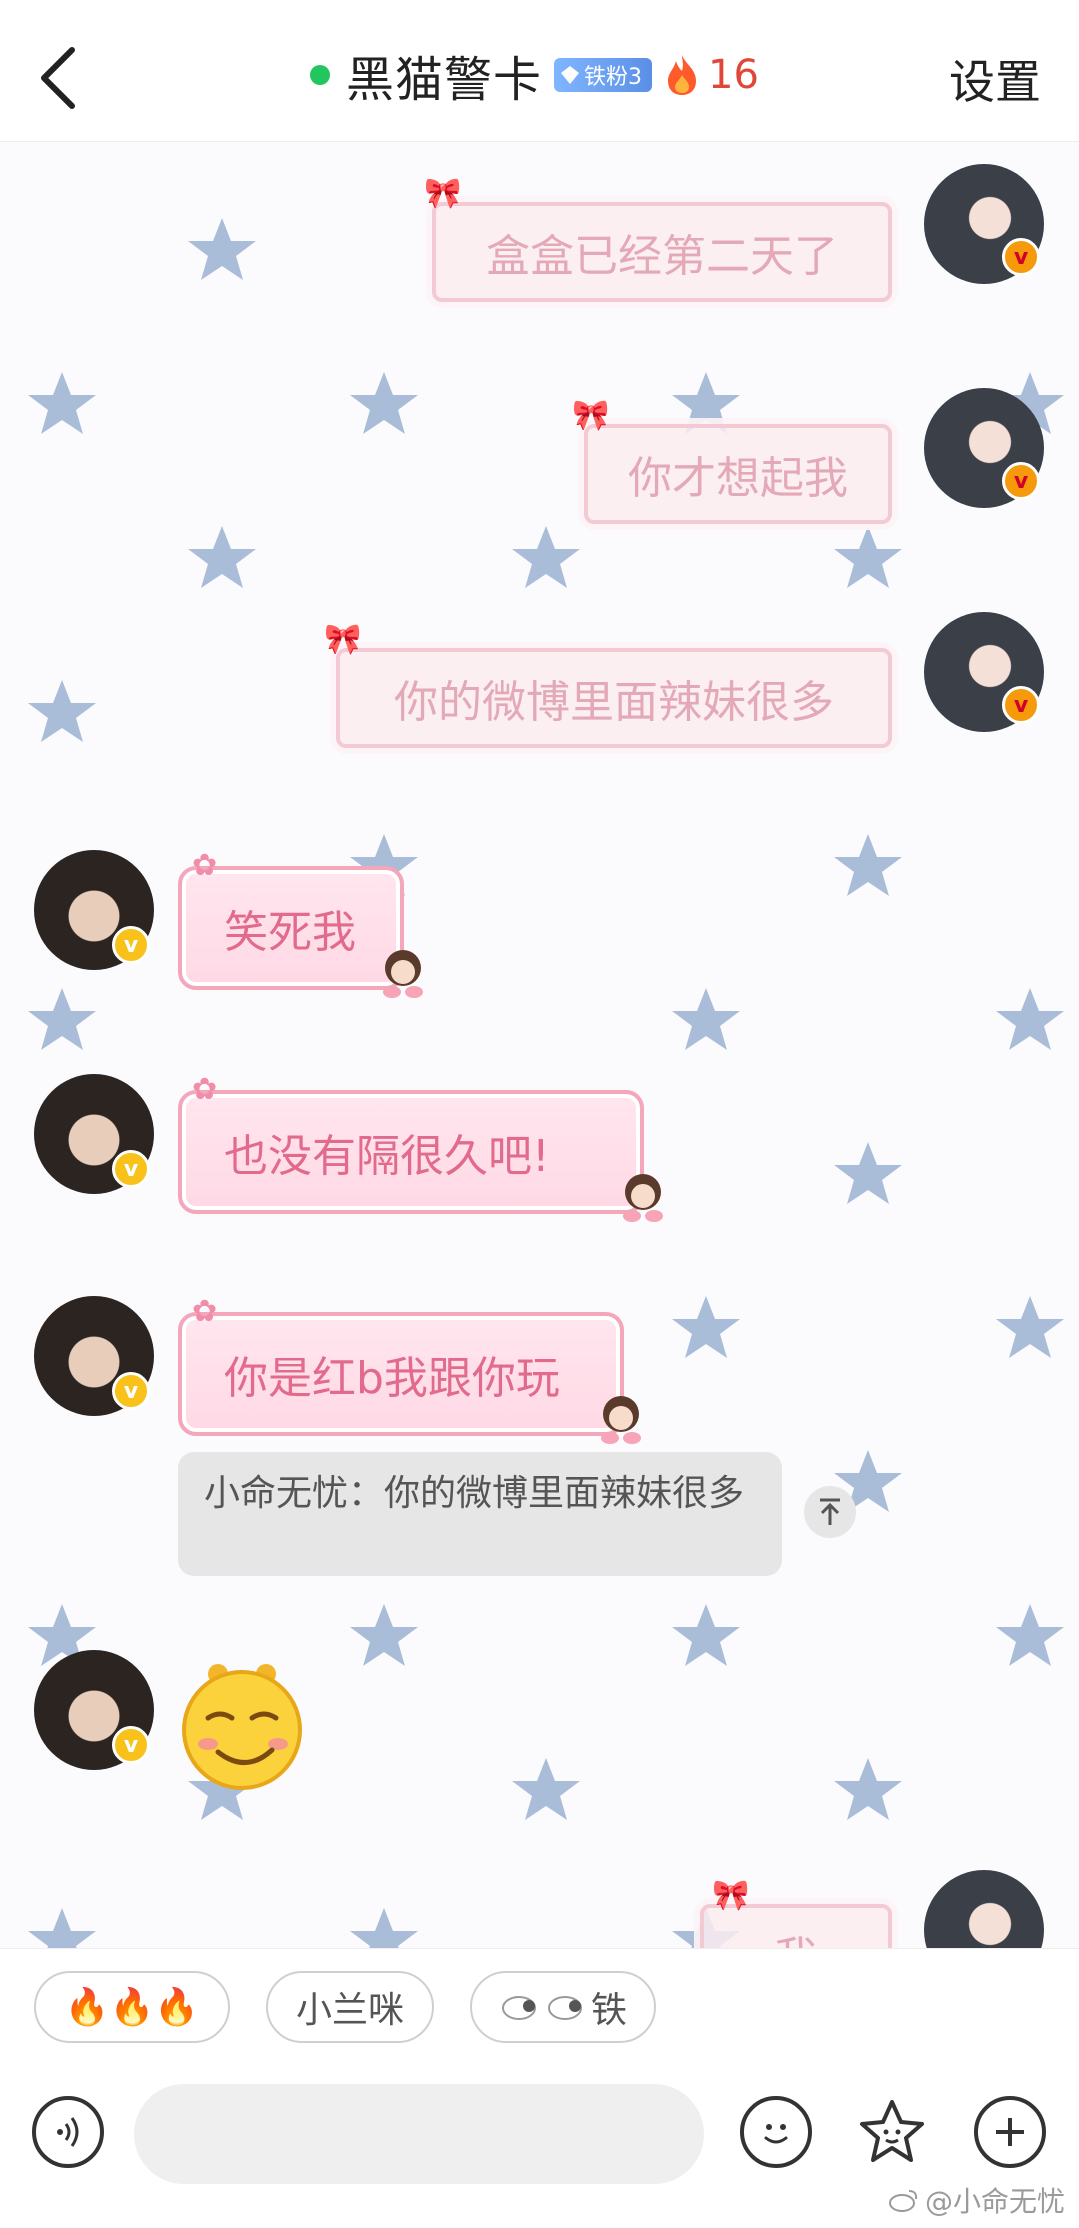  I want to click on weibo-logo-icon, so click(903, 2201).